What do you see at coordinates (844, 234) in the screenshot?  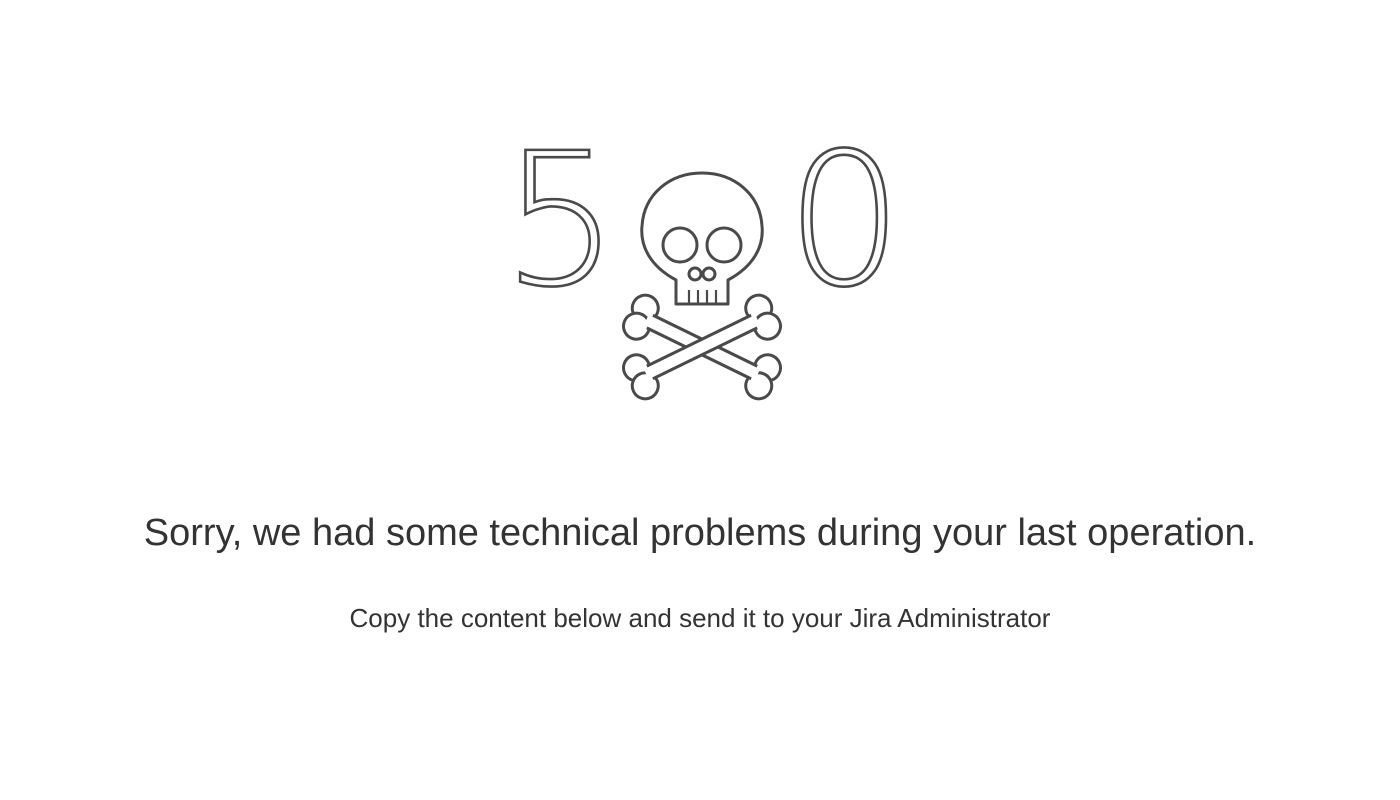 I see `error-code-digit-0: 0` at bounding box center [844, 234].